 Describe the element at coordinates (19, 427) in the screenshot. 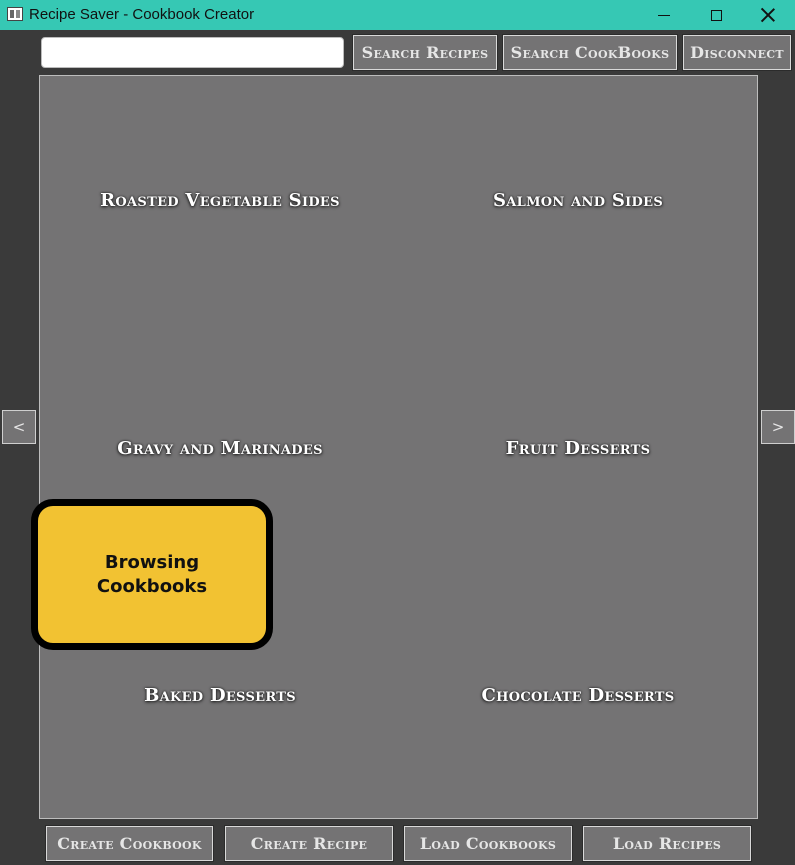

I see `previous-page-button: <` at that location.